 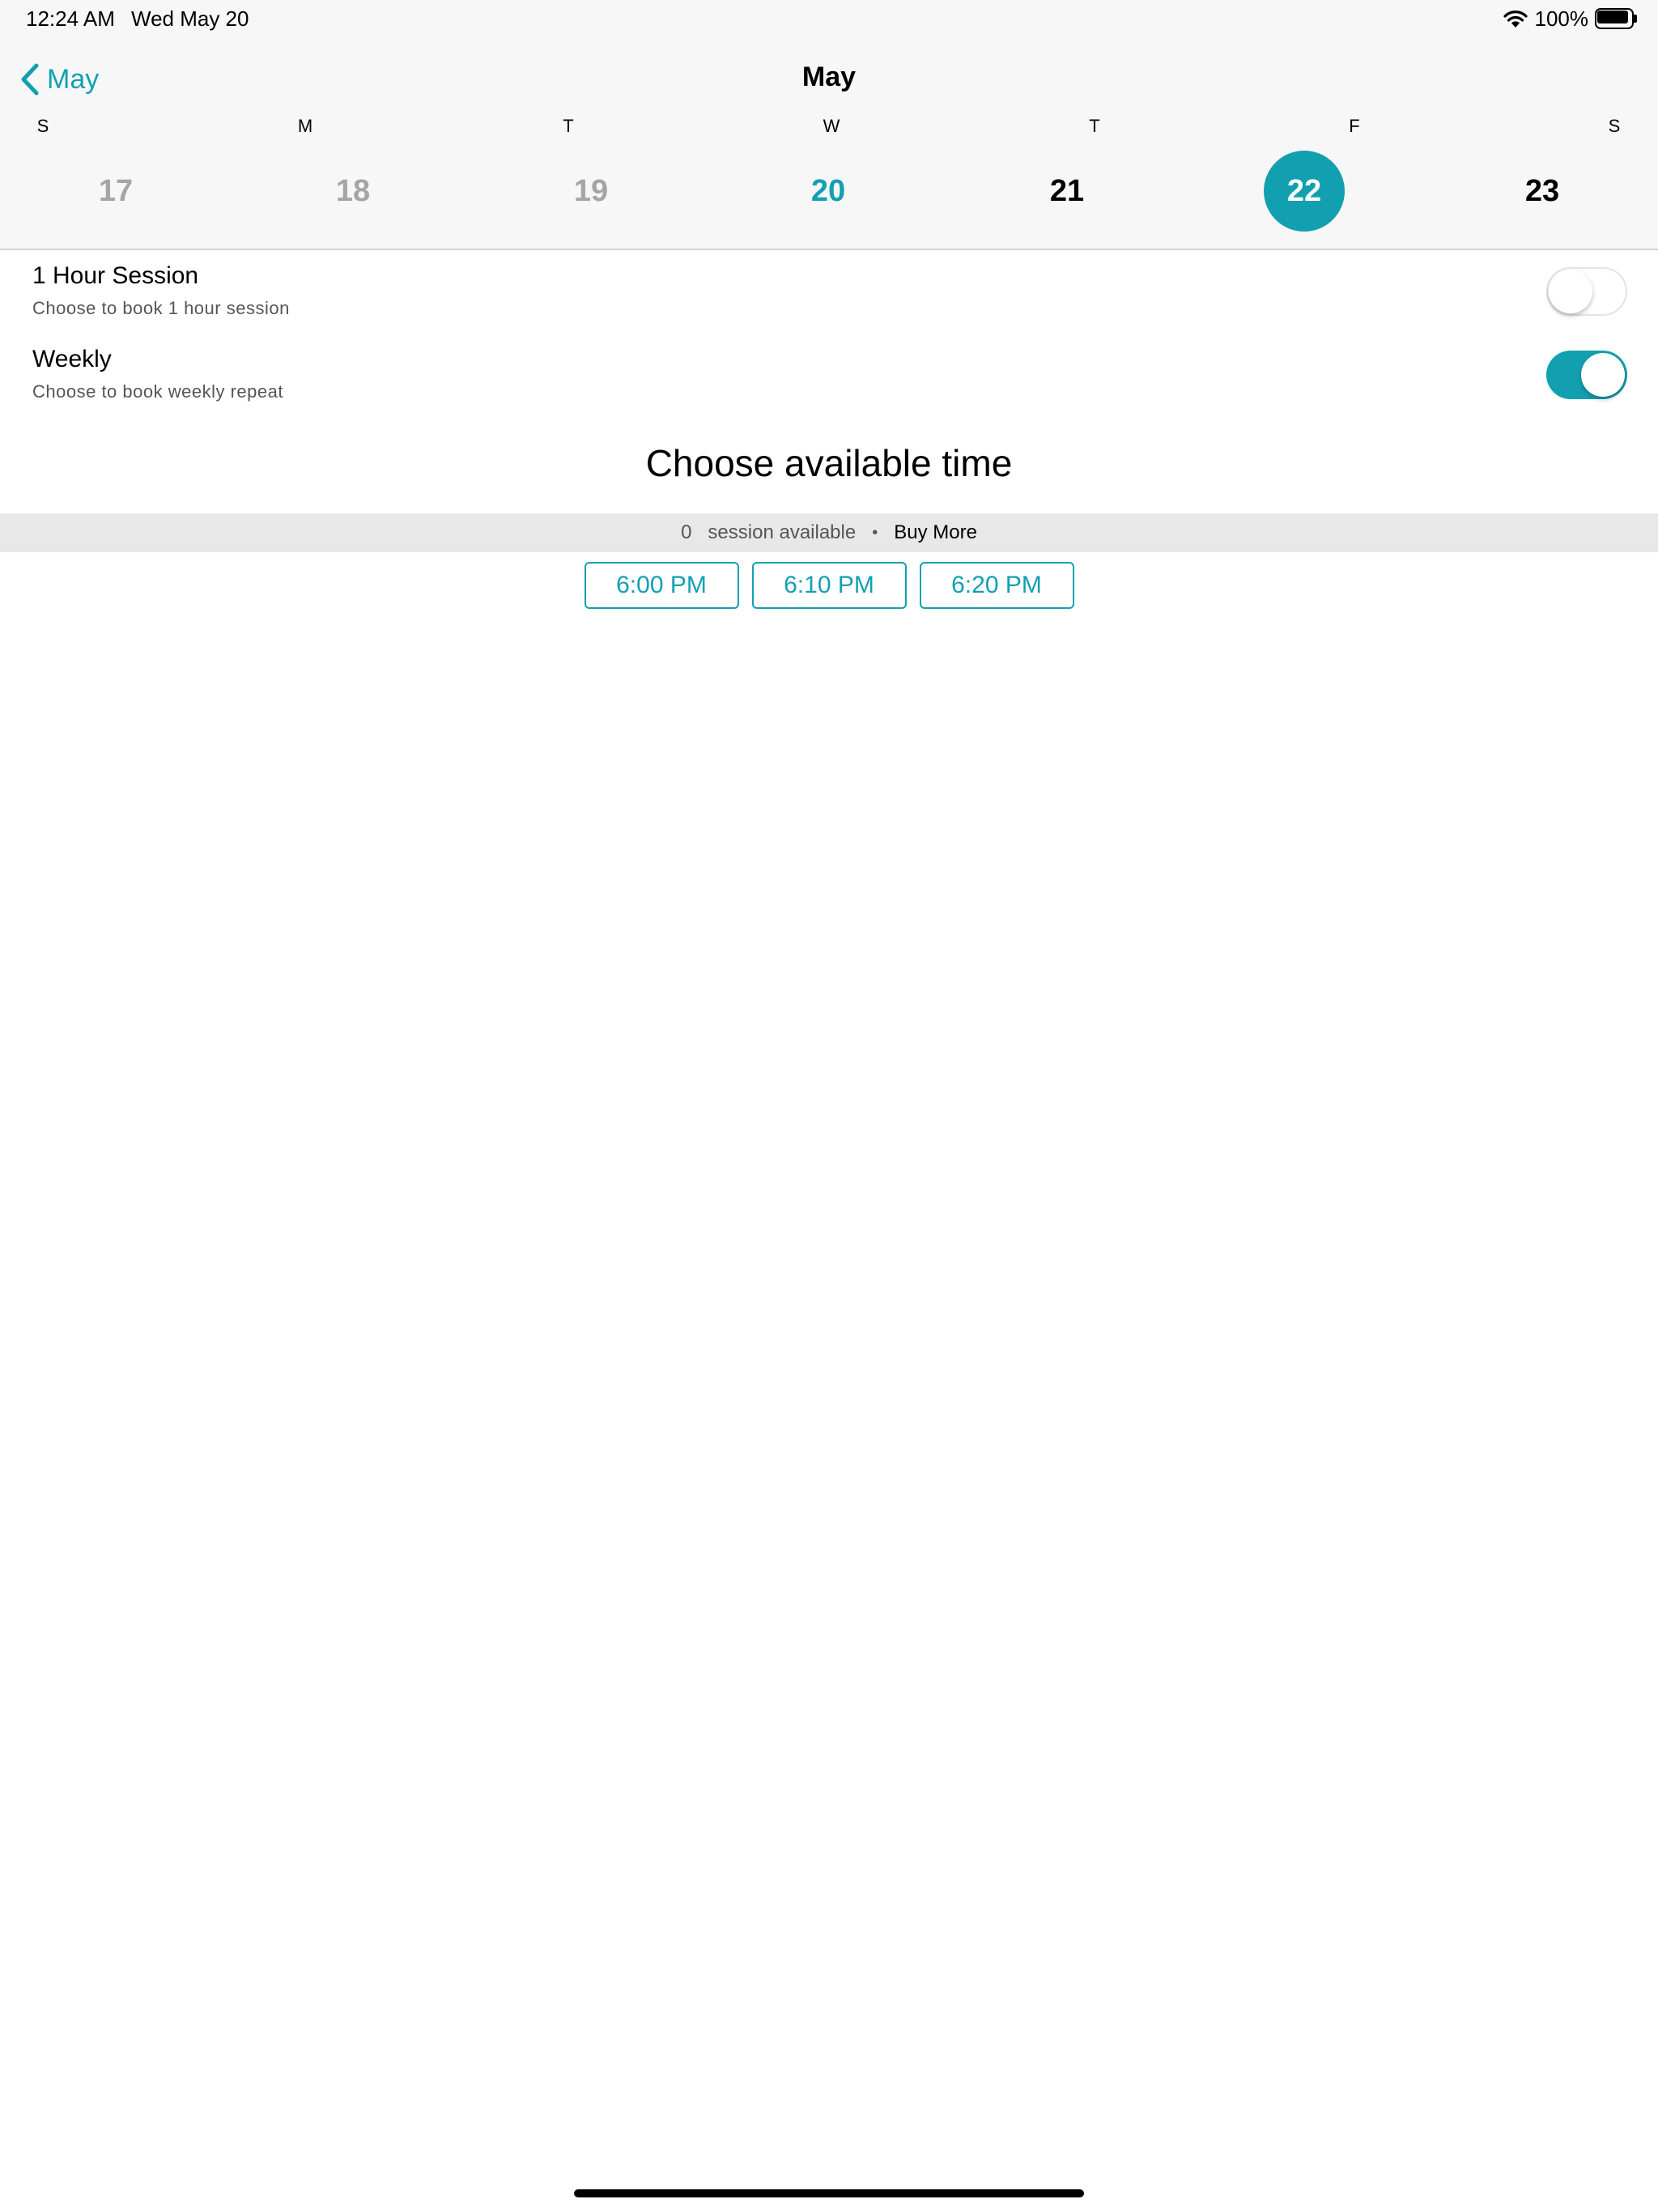 I want to click on battery-percent: 100%, so click(x=1561, y=19).